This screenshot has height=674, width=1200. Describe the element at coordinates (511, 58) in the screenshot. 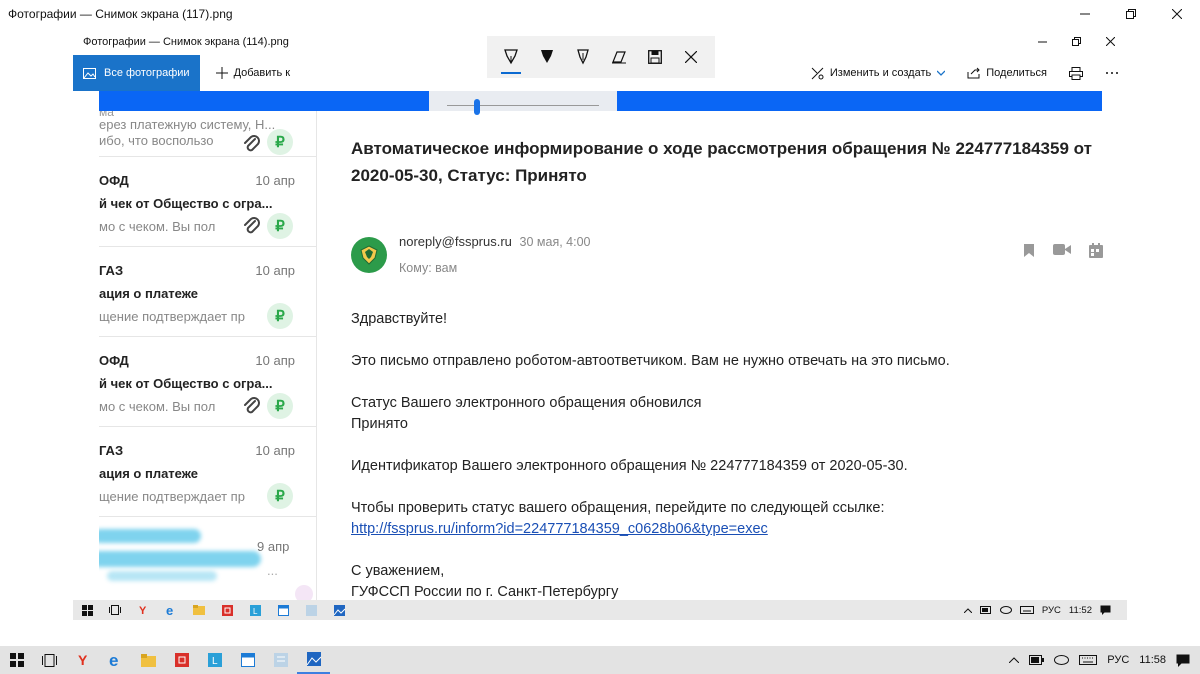

I see `ballpoint-pen-button` at that location.